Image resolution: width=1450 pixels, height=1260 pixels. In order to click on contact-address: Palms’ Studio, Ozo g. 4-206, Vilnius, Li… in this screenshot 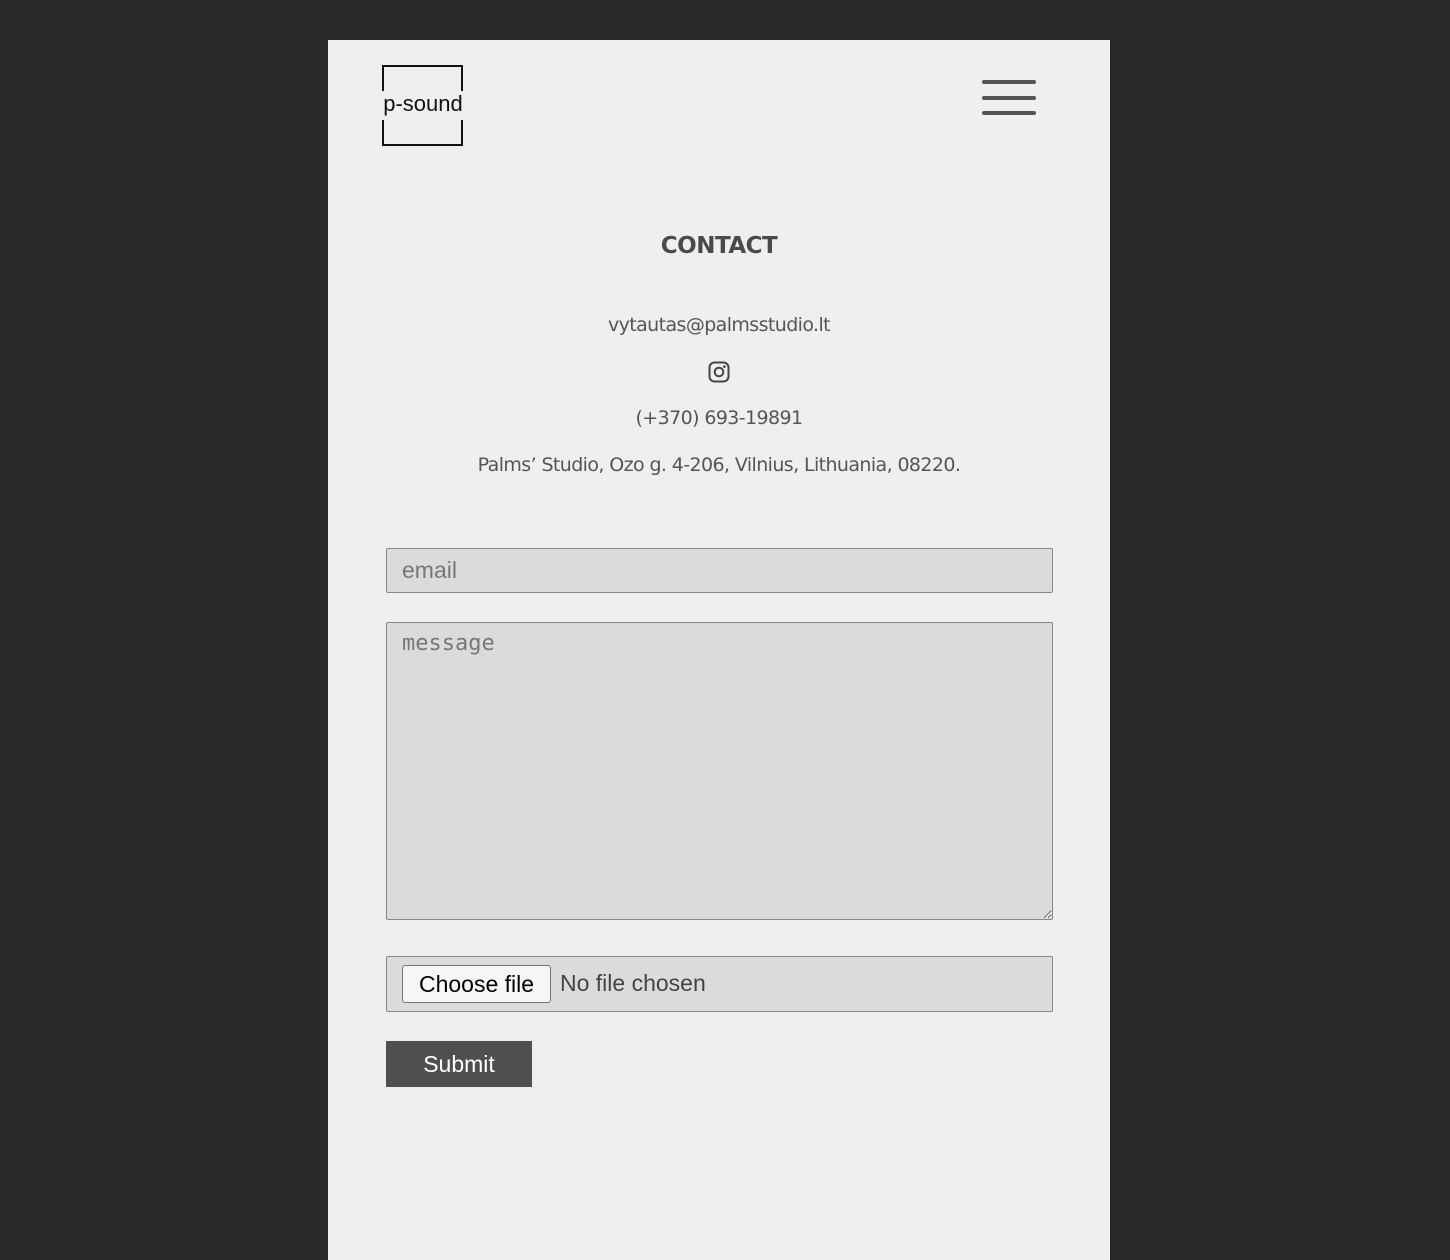, I will do `click(719, 465)`.